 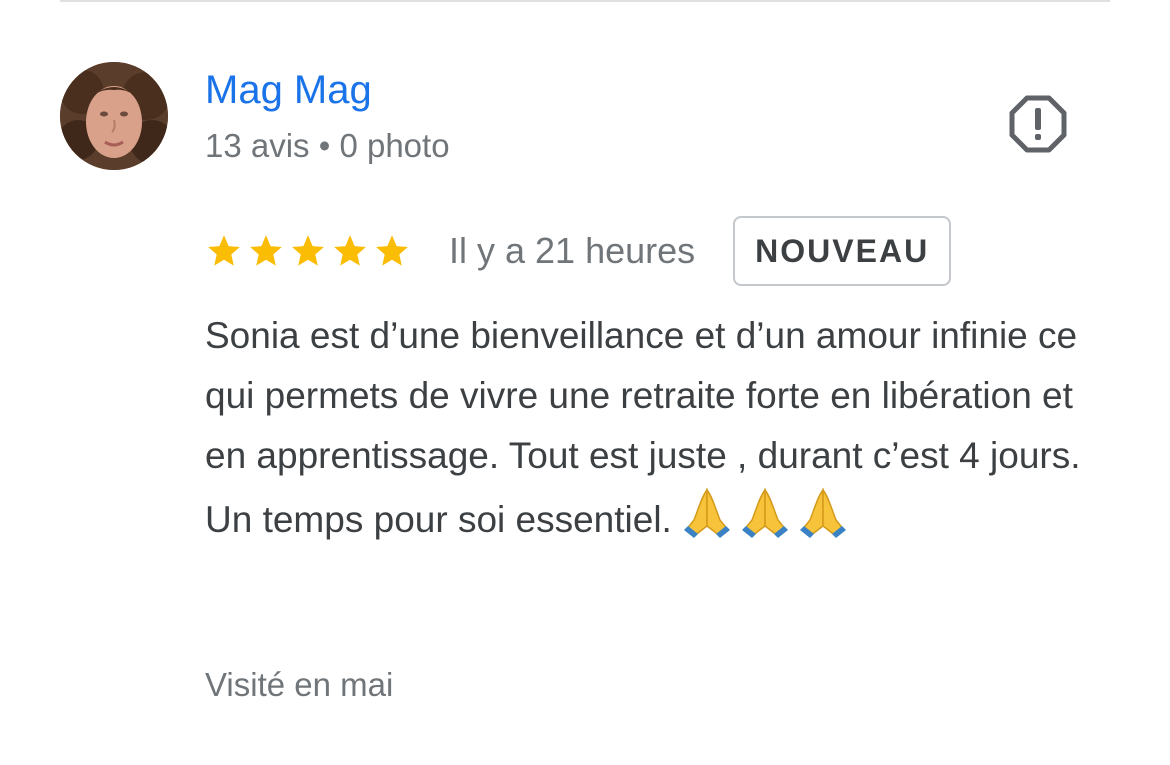 What do you see at coordinates (114, 116) in the screenshot?
I see `avatar` at bounding box center [114, 116].